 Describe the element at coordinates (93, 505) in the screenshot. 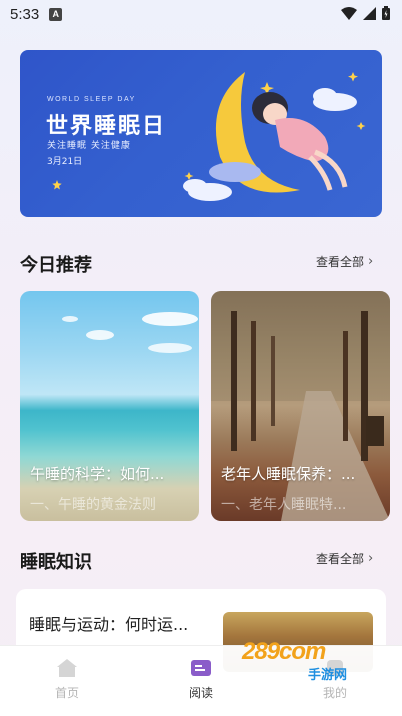

I see `card-subtitle: 一、午睡的黄金法则` at that location.